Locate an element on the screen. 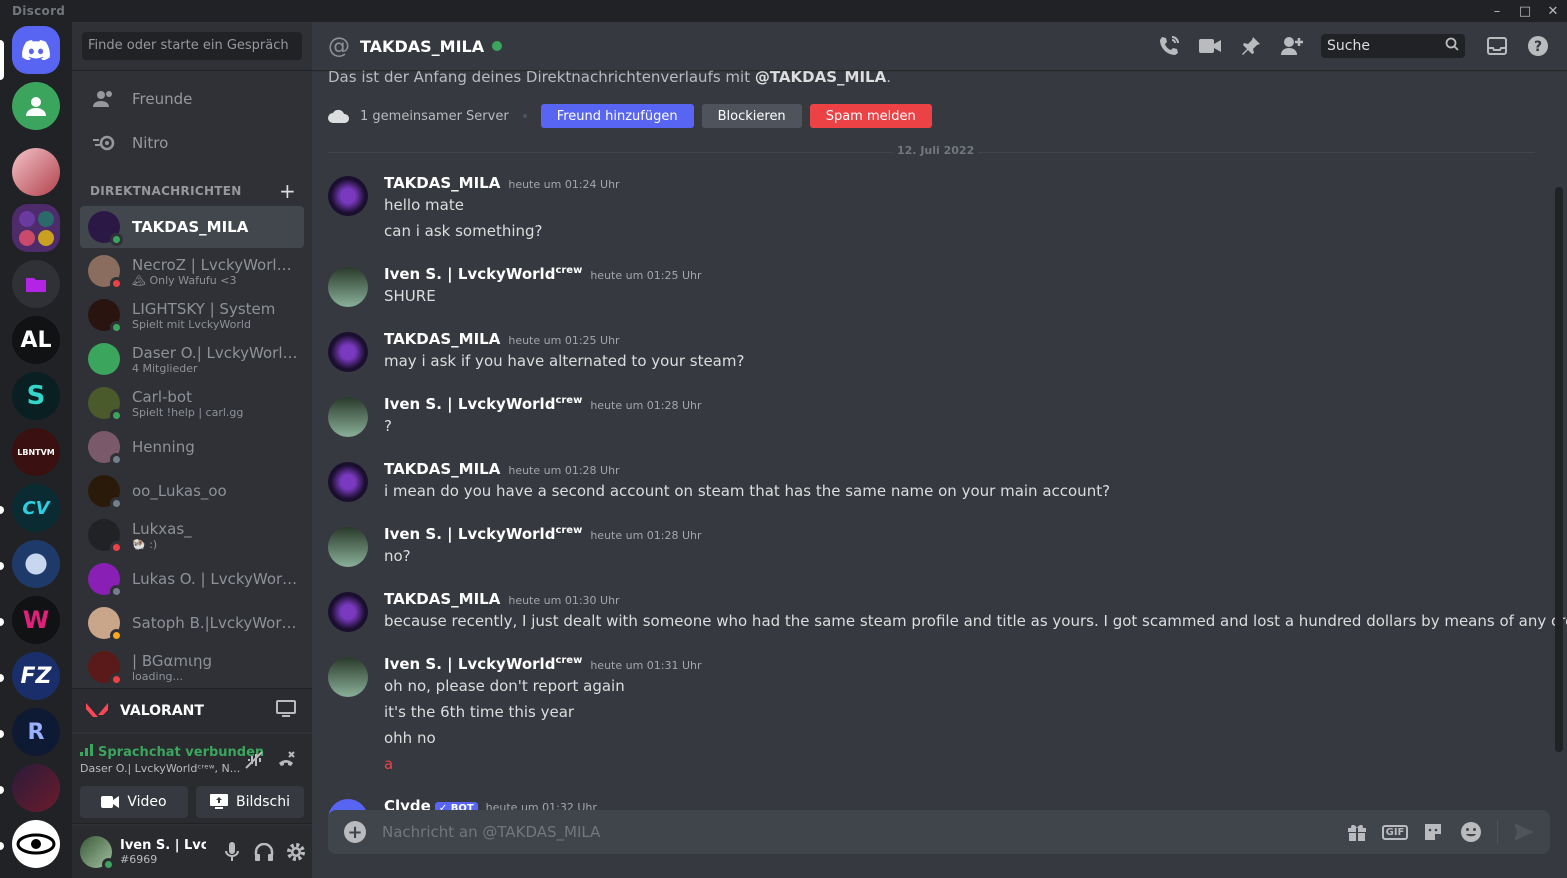 The height and width of the screenshot is (878, 1567). al-server-icon: AL is located at coordinates (36, 340).